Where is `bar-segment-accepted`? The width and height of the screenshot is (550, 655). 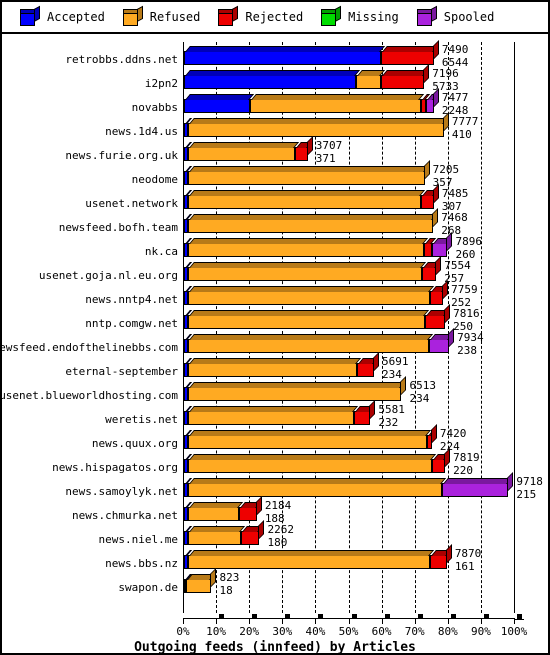
bar-segment-accepted is located at coordinates (219, 103).